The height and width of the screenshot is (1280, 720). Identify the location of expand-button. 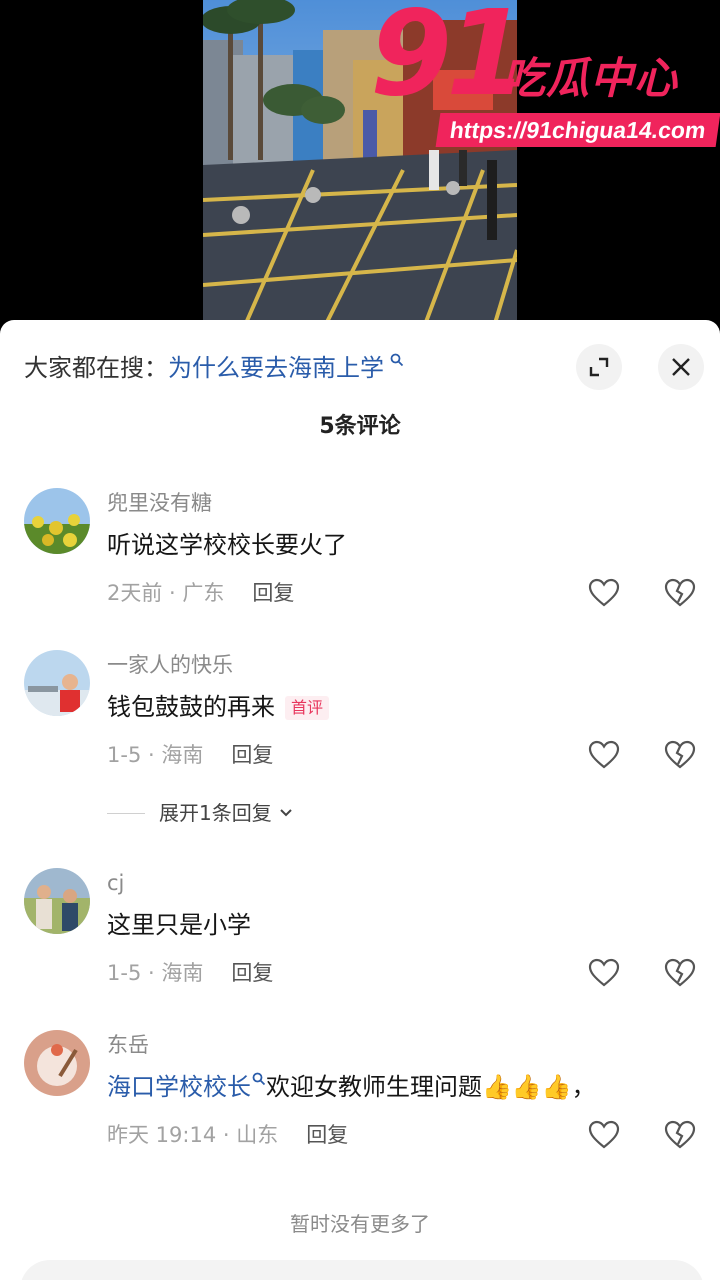
(599, 367).